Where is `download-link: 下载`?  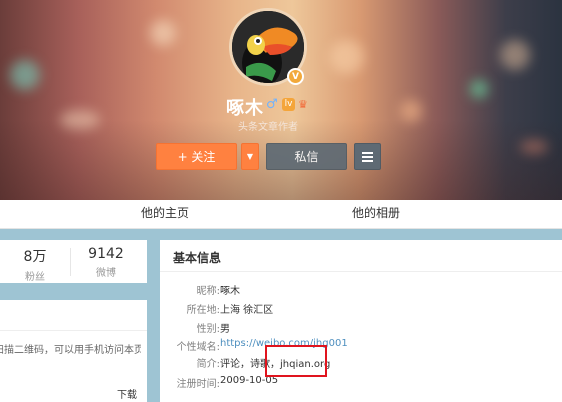
download-link: 下载 is located at coordinates (127, 393).